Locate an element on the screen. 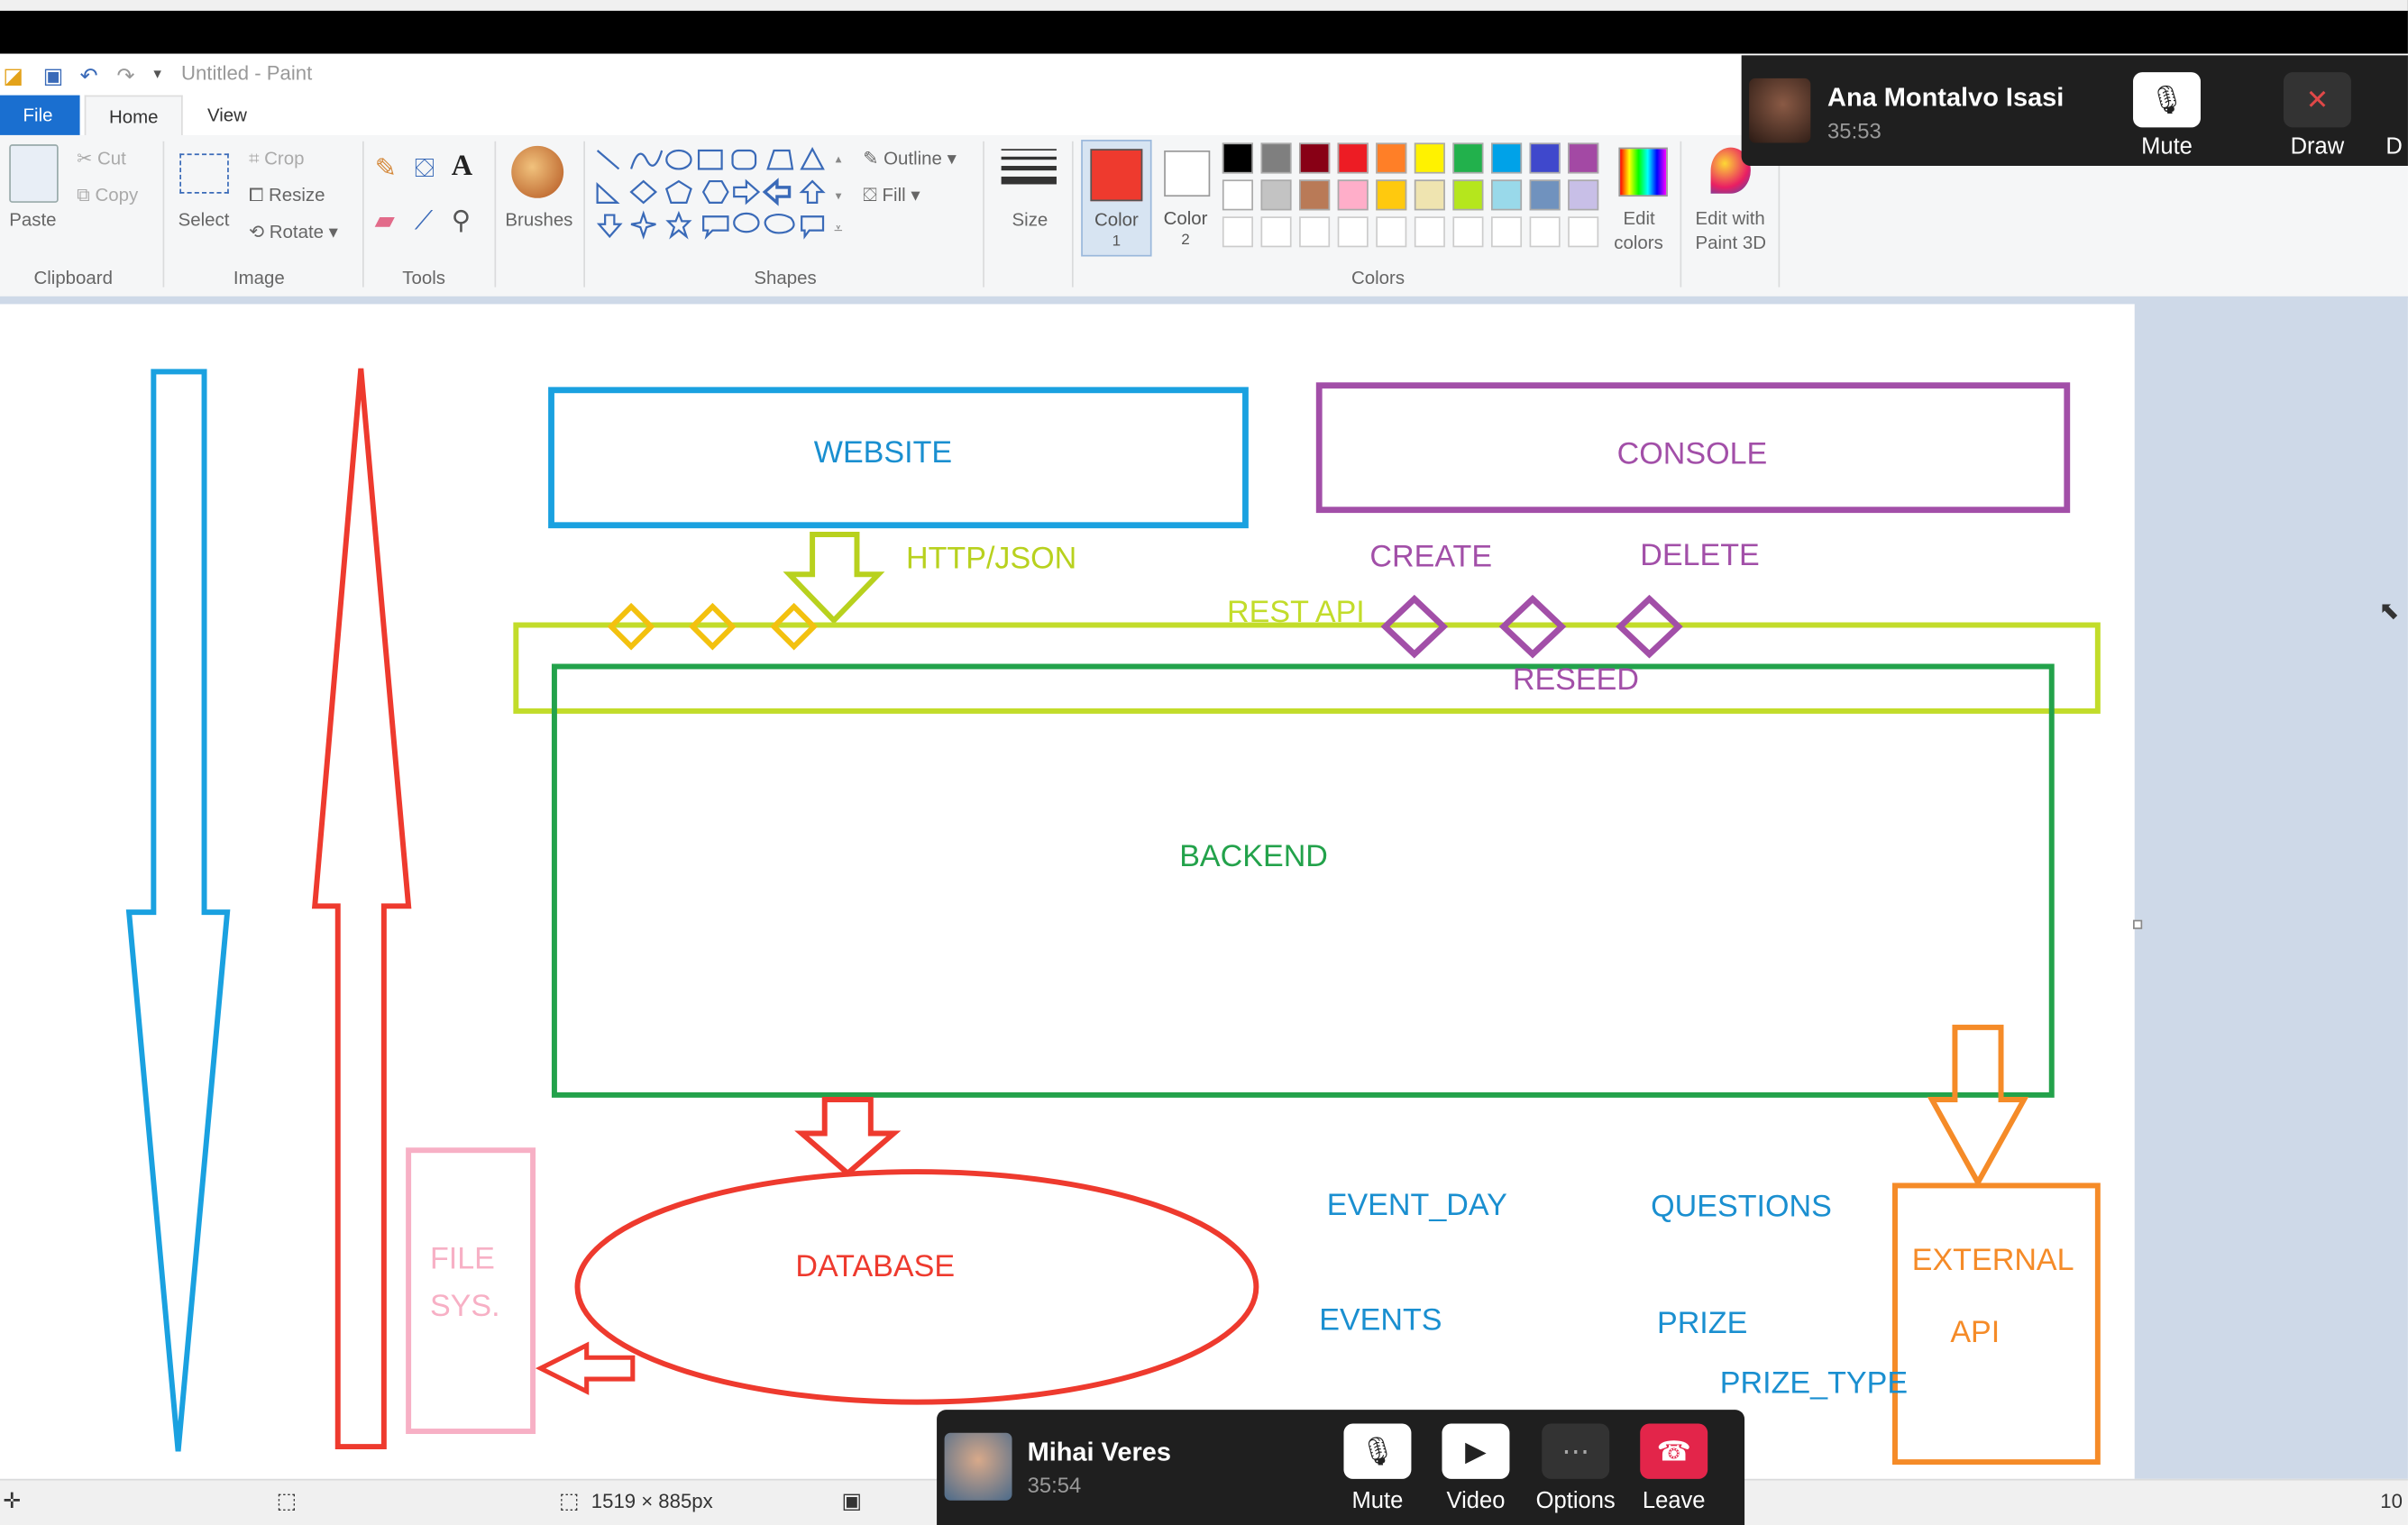 This screenshot has width=2408, height=1525. select-icon is located at coordinates (204, 173).